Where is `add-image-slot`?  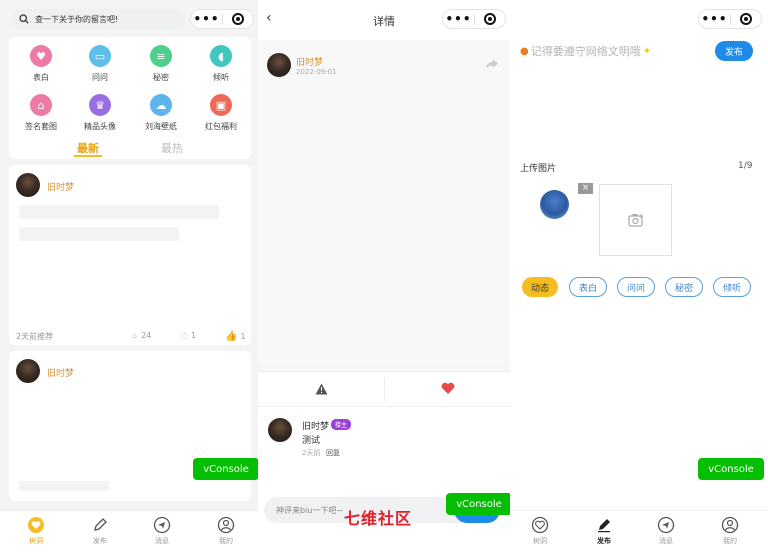
add-image-slot is located at coordinates (635, 220).